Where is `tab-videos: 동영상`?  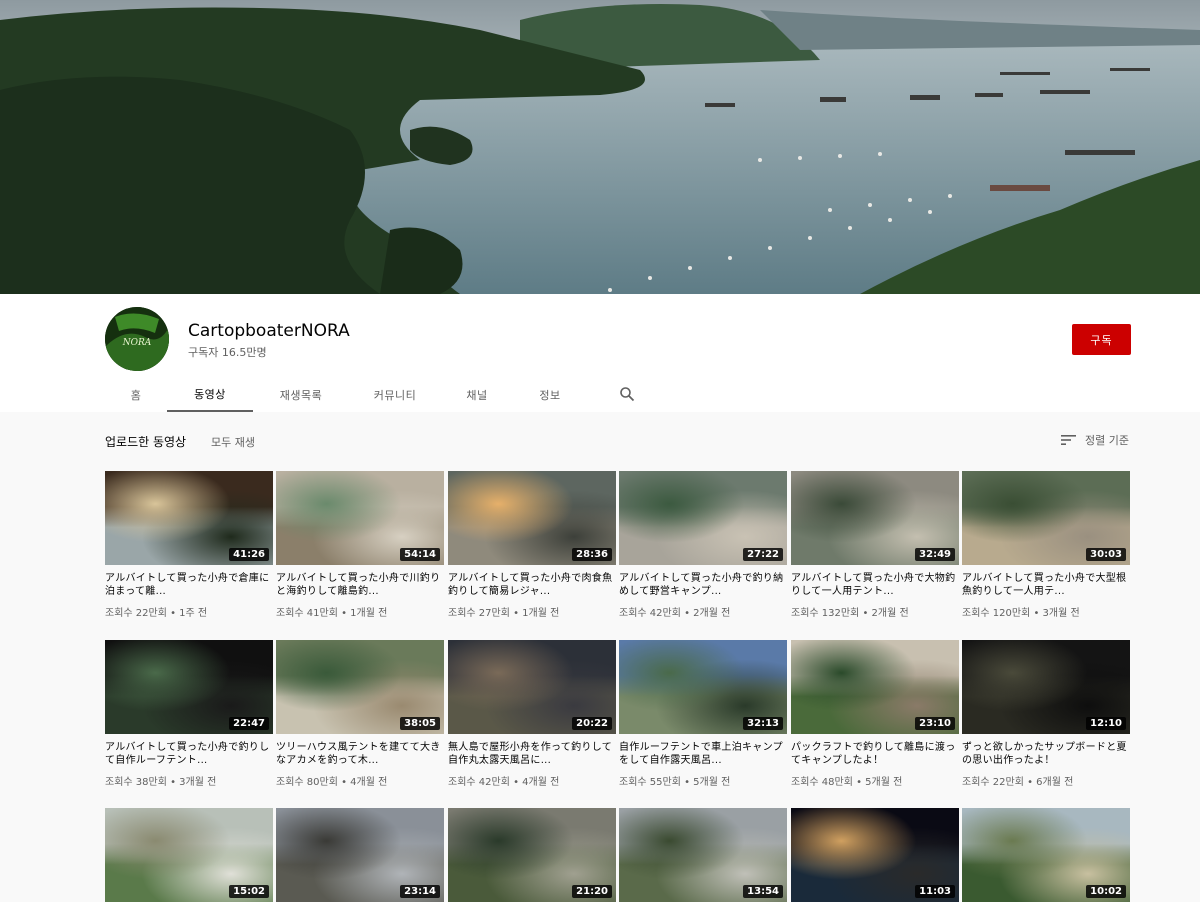
tab-videos: 동영상 is located at coordinates (210, 395).